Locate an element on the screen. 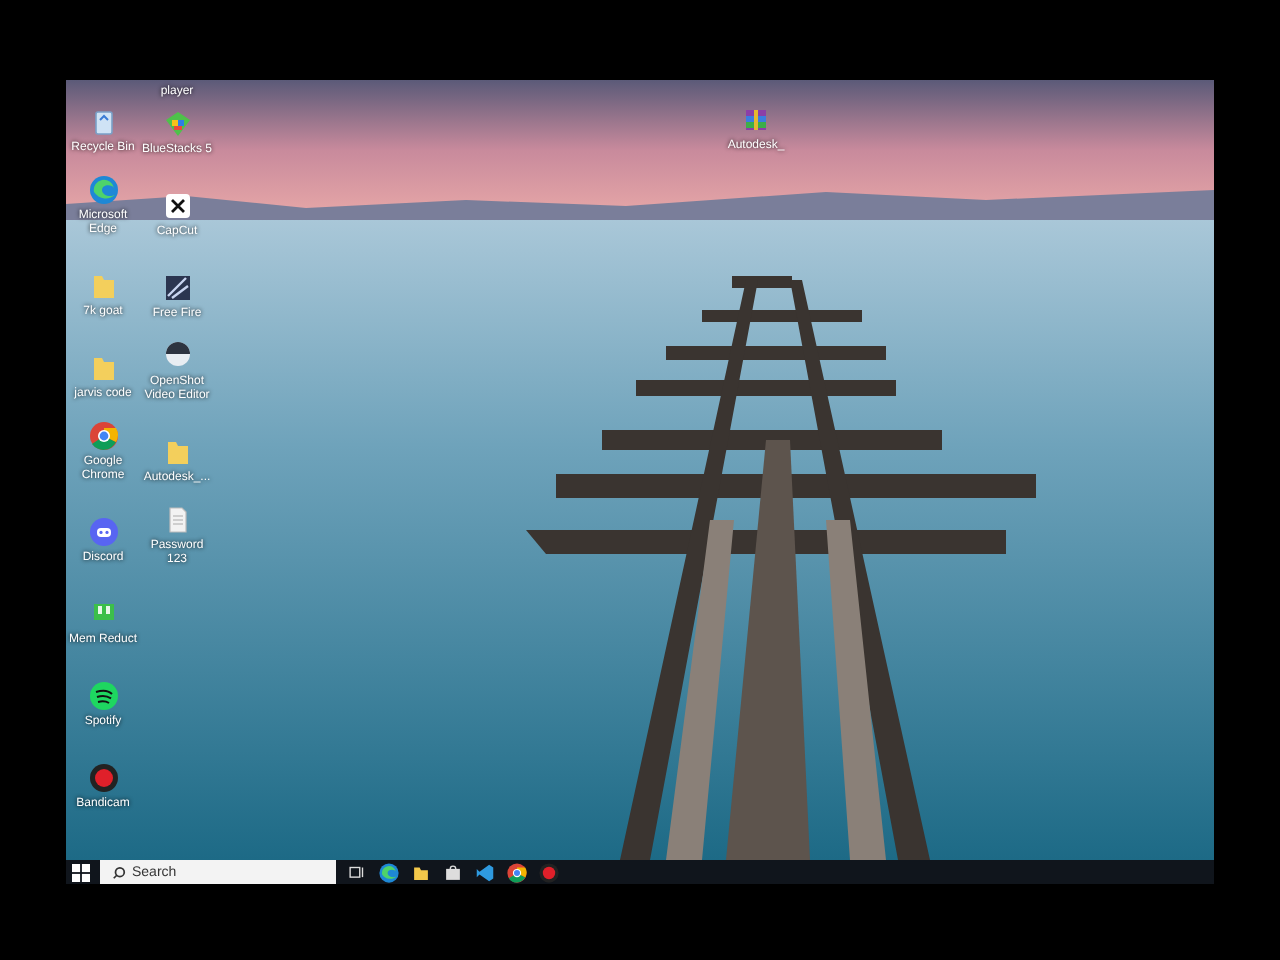  start-icon is located at coordinates (81, 872).